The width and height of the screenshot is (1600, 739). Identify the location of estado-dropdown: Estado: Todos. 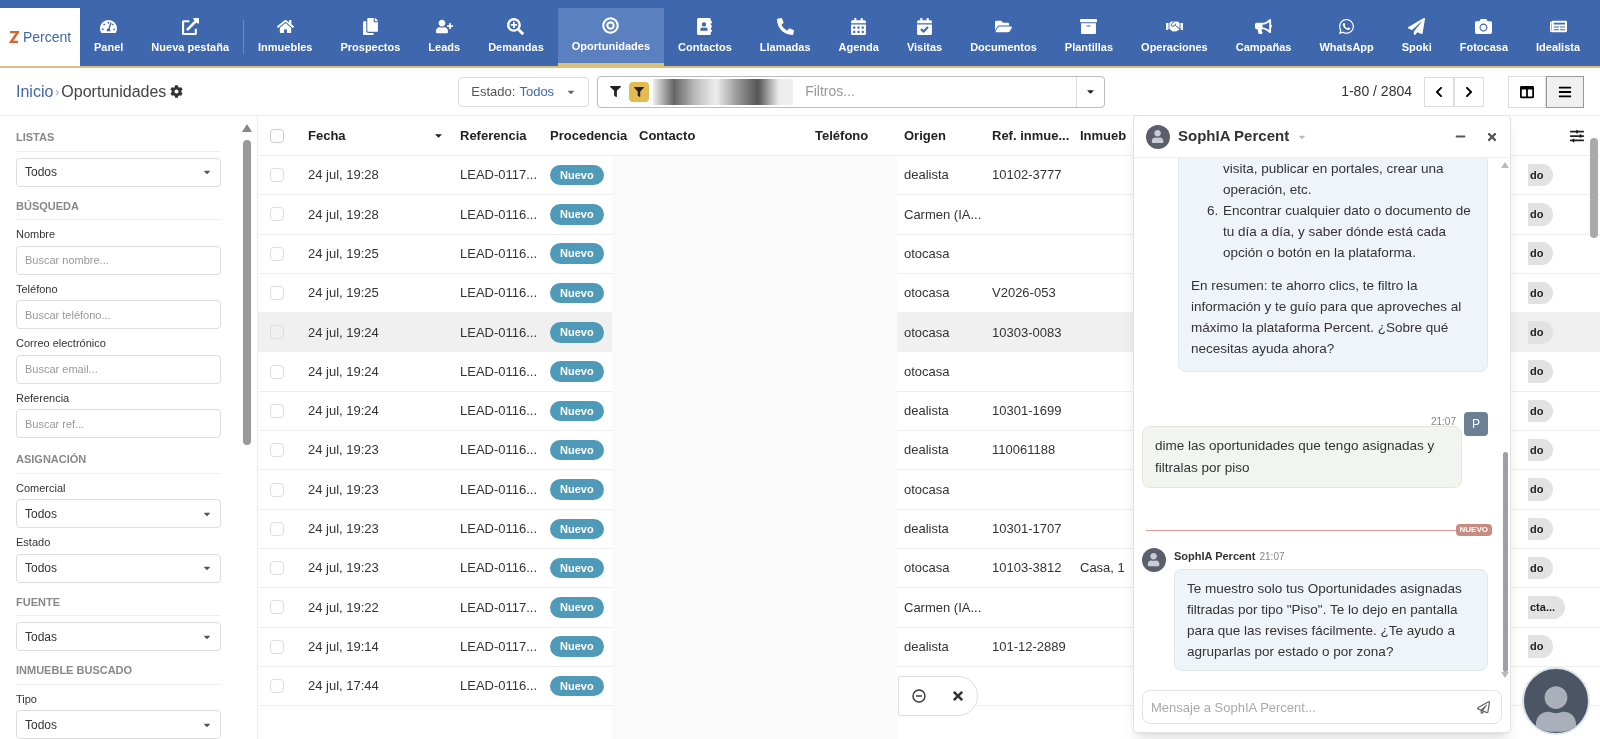
(524, 91).